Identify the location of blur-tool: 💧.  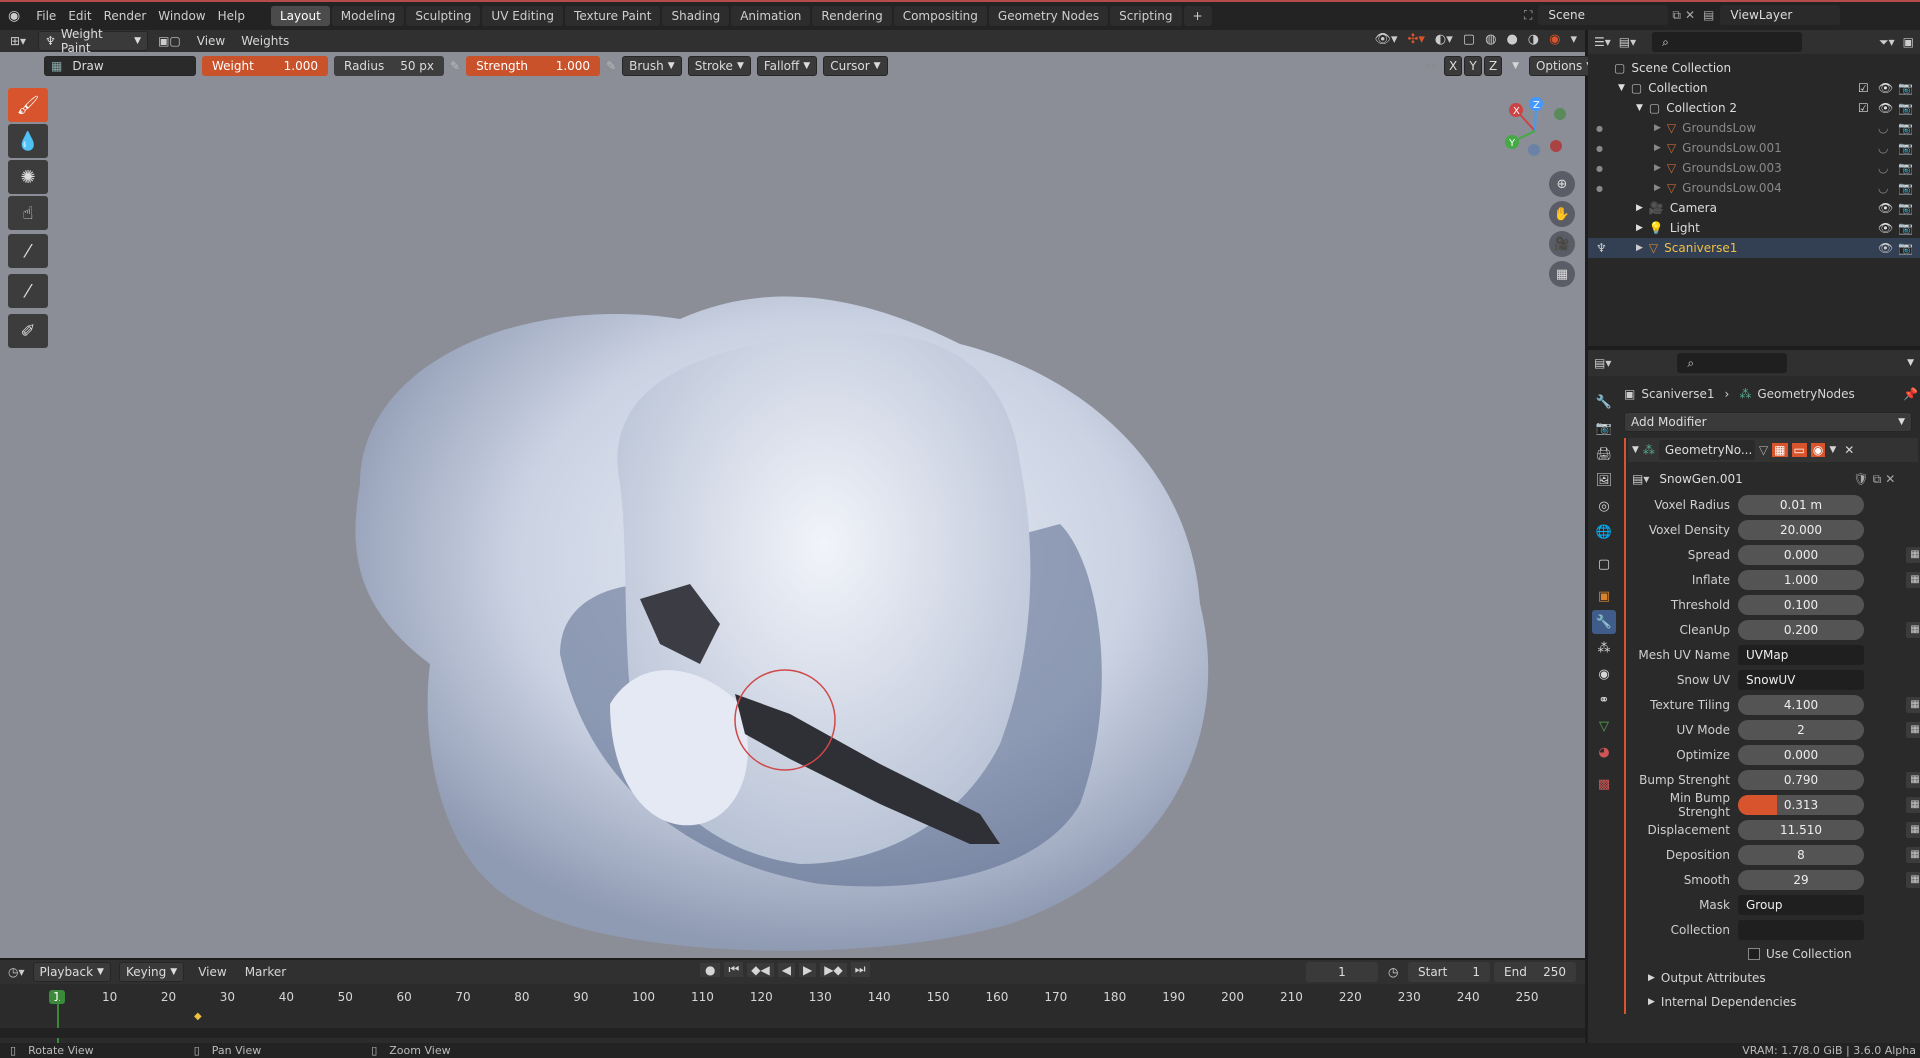
(28, 141).